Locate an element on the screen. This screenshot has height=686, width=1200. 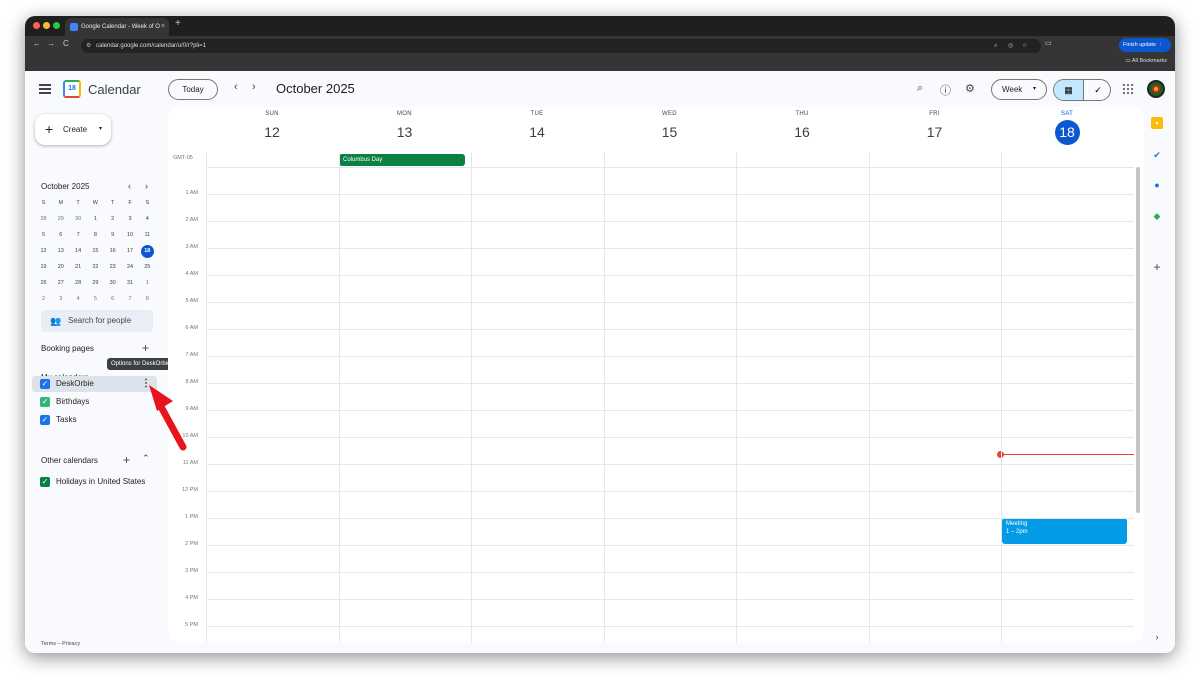
bookmark-star-icon: ☆ is located at coordinates (1024, 46).